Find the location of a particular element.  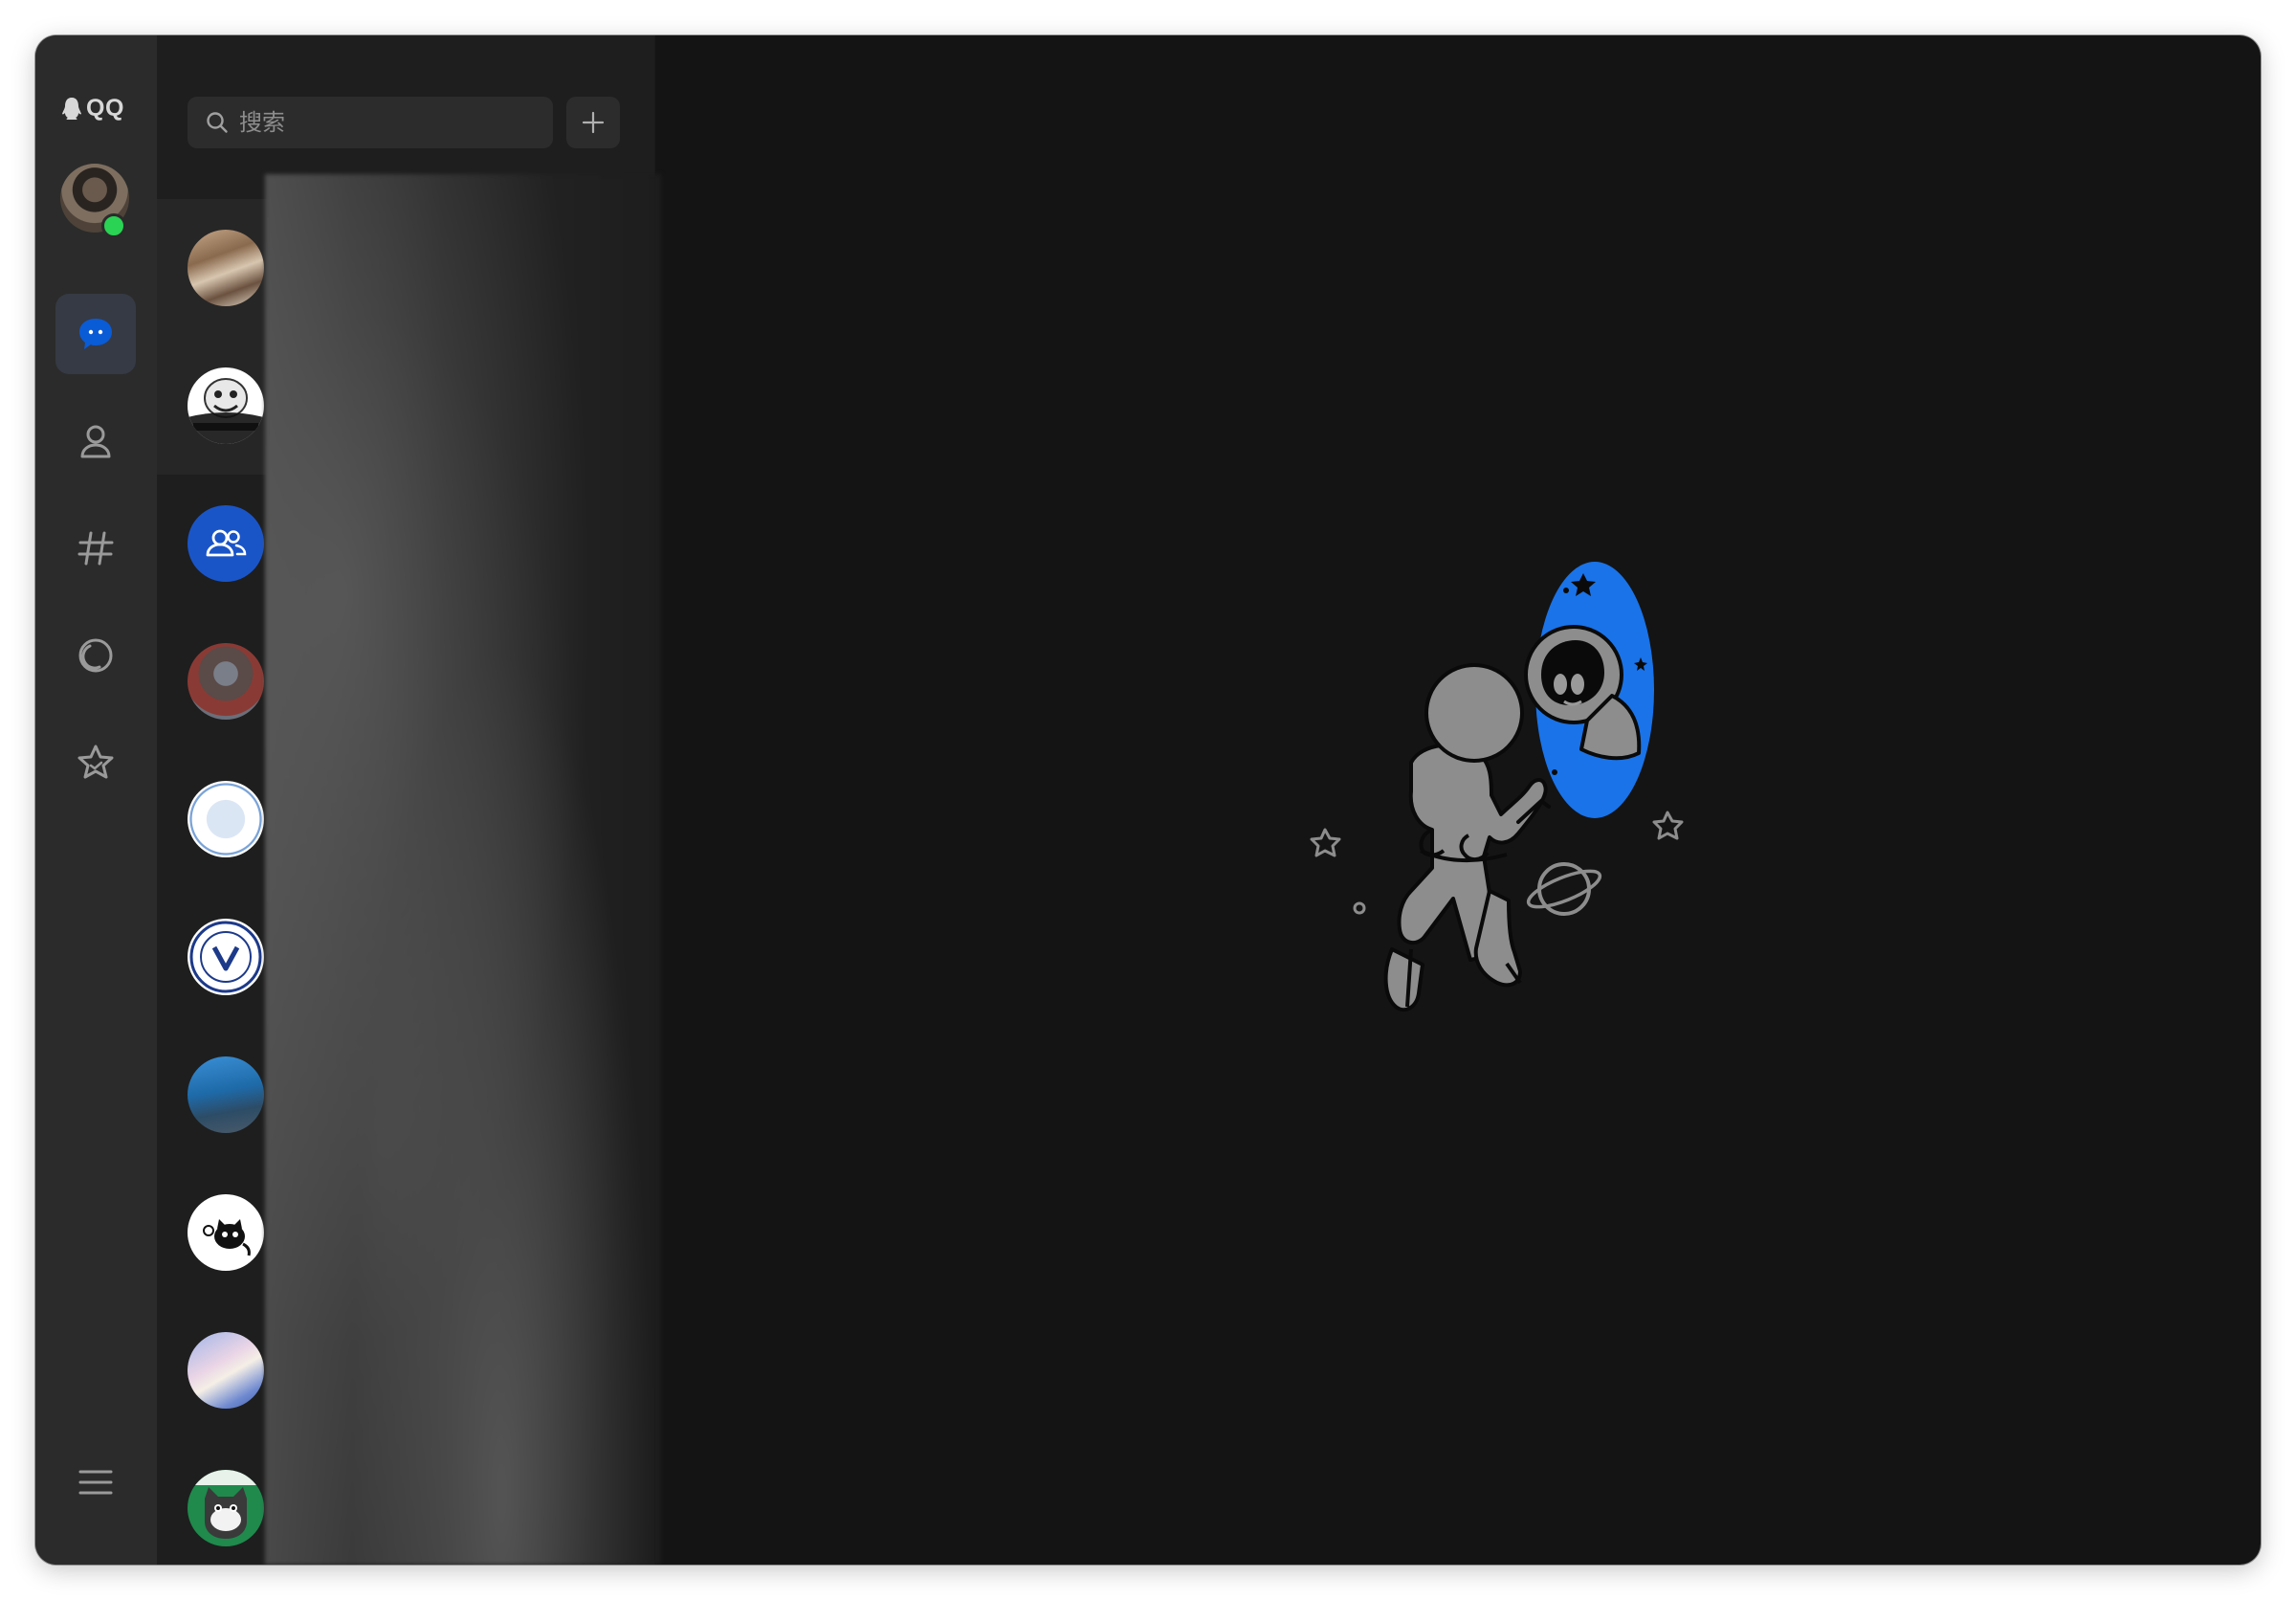

hamburger-menu-icon is located at coordinates (95, 1482).